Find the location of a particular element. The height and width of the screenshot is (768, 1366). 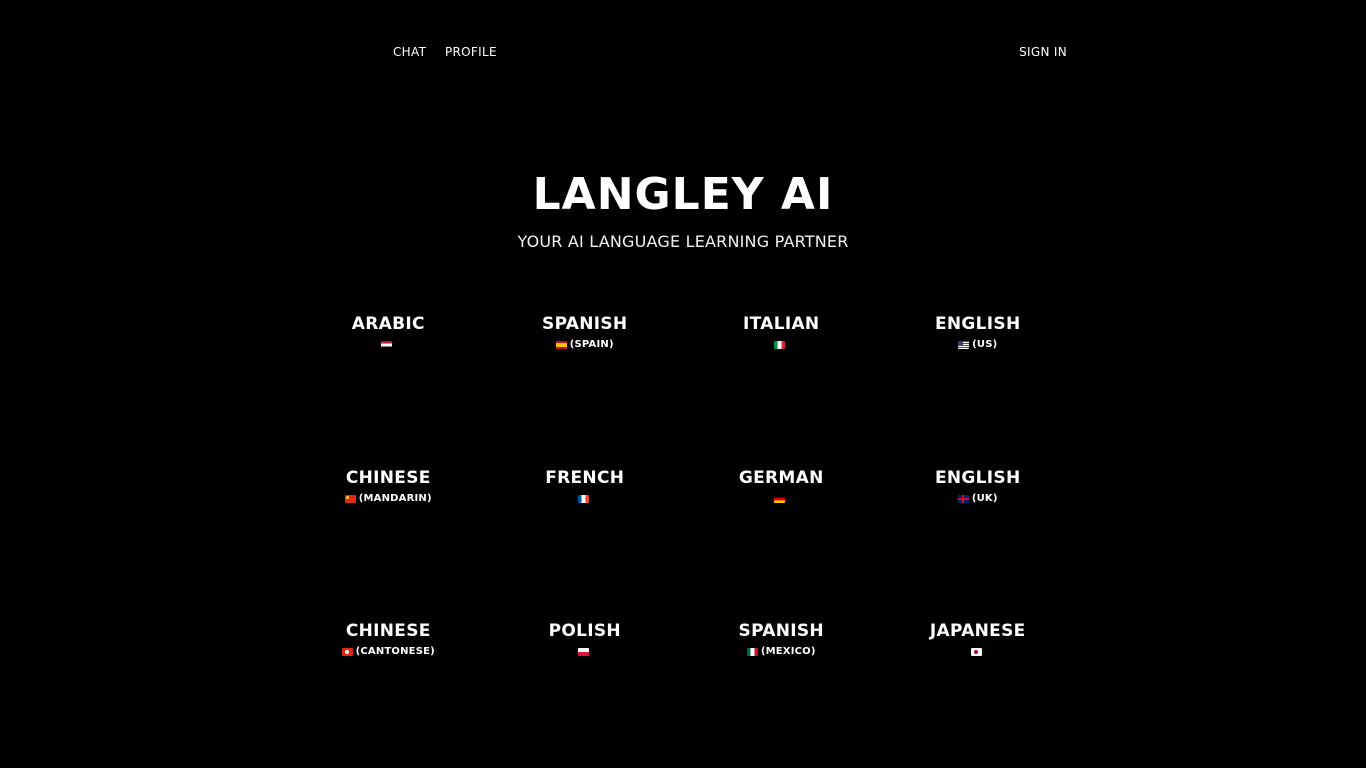

language-card-chinese-cantonese: CHINESE (CANTONESE) is located at coordinates (388, 684).